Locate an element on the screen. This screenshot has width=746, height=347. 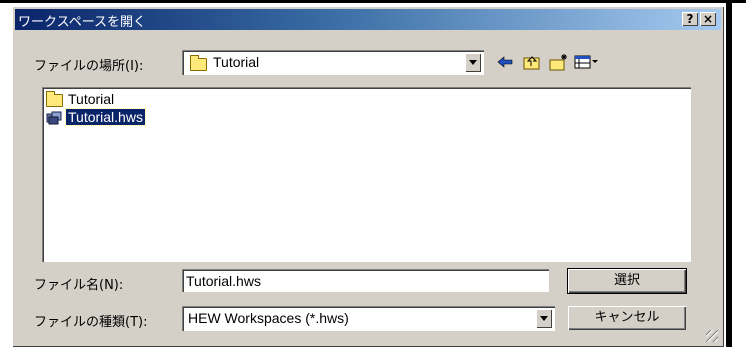
back-arrow-icon is located at coordinates (505, 62).